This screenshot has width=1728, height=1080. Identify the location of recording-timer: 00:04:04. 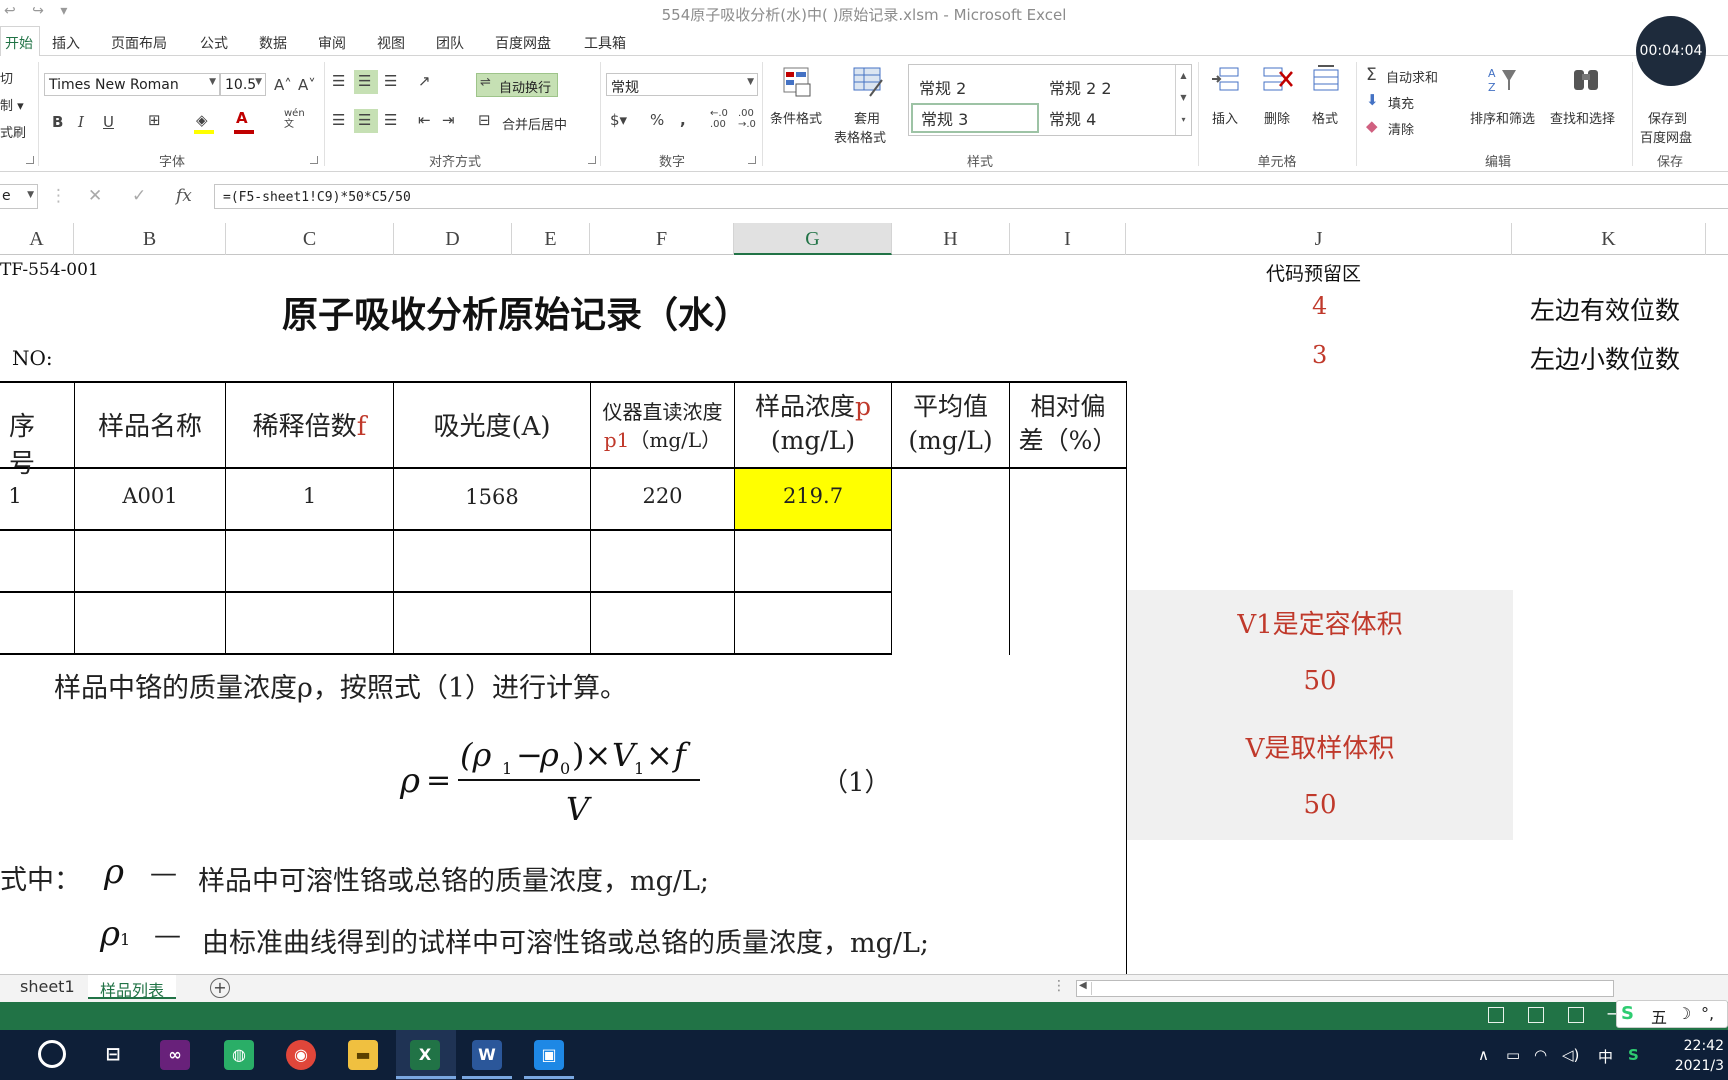
(1671, 51).